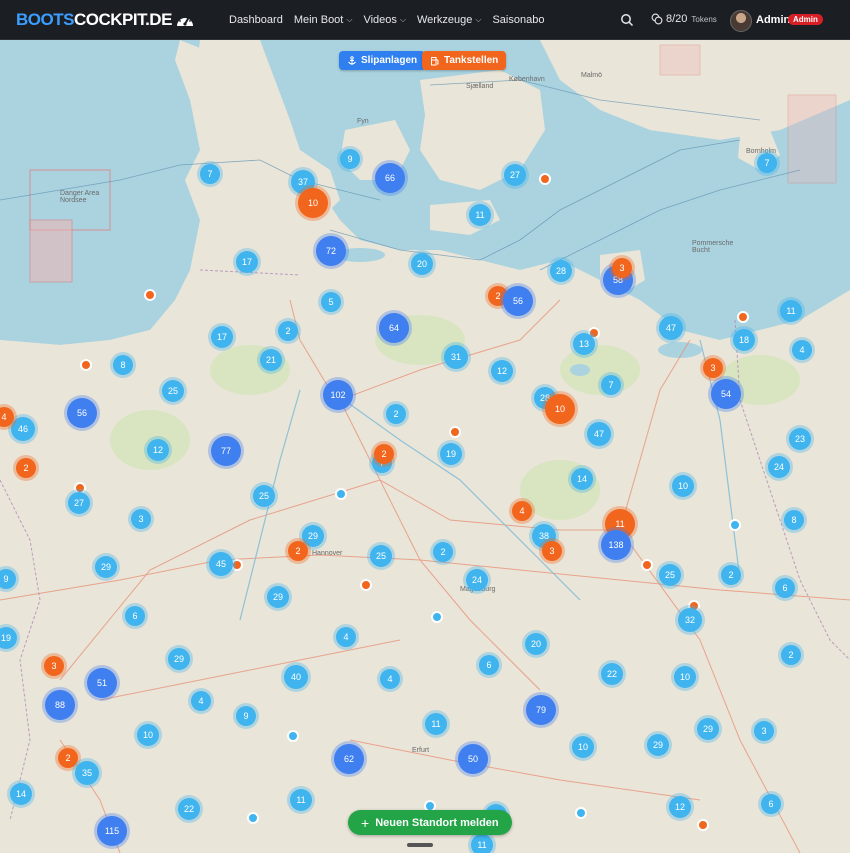  Describe the element at coordinates (87, 773) in the screenshot. I see `slipanlagen-cluster: 35` at that location.